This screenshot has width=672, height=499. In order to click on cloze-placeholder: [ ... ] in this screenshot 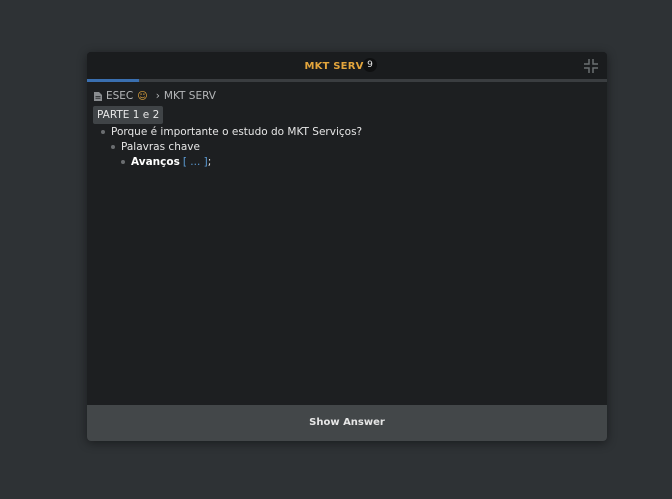, I will do `click(195, 162)`.